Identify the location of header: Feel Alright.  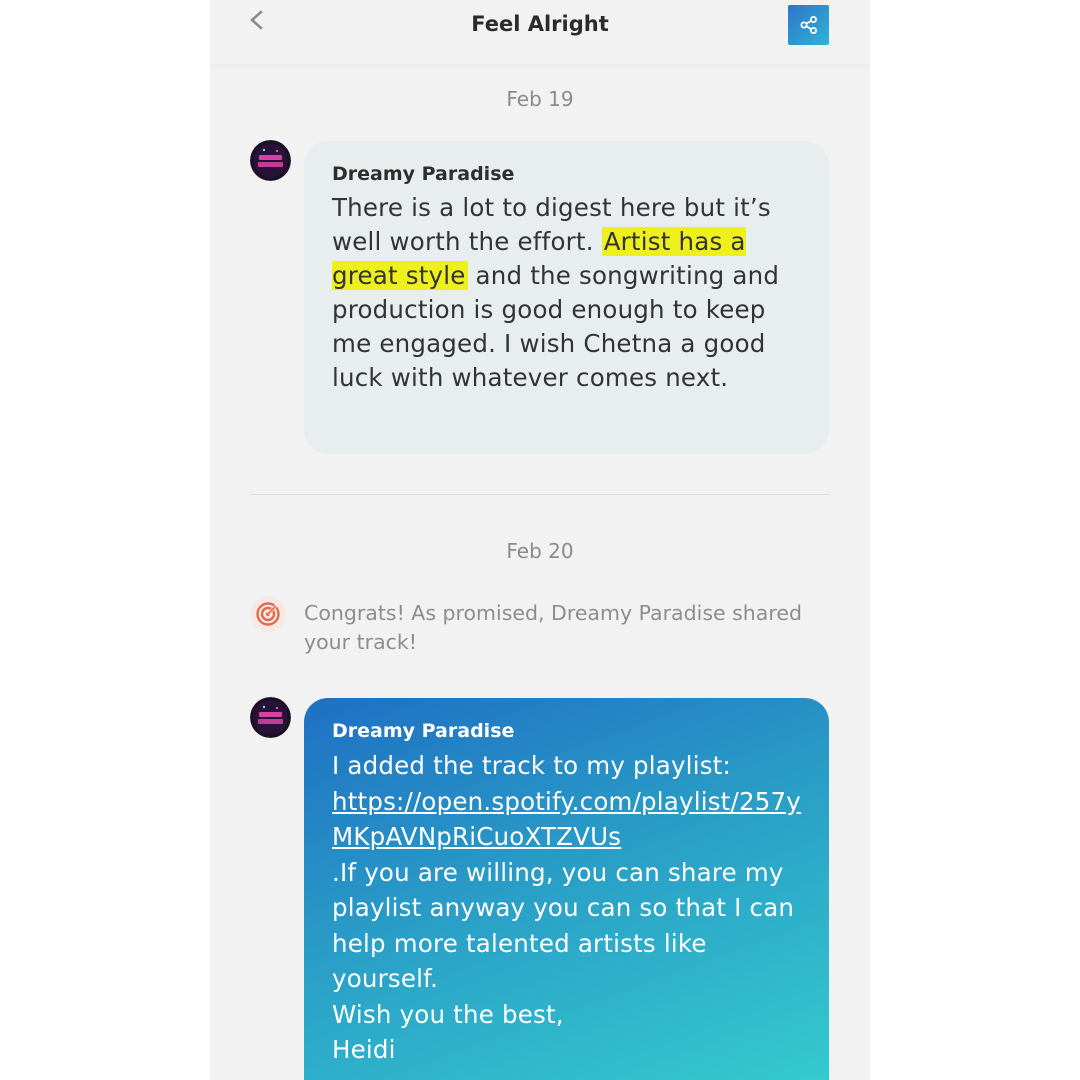
(540, 32).